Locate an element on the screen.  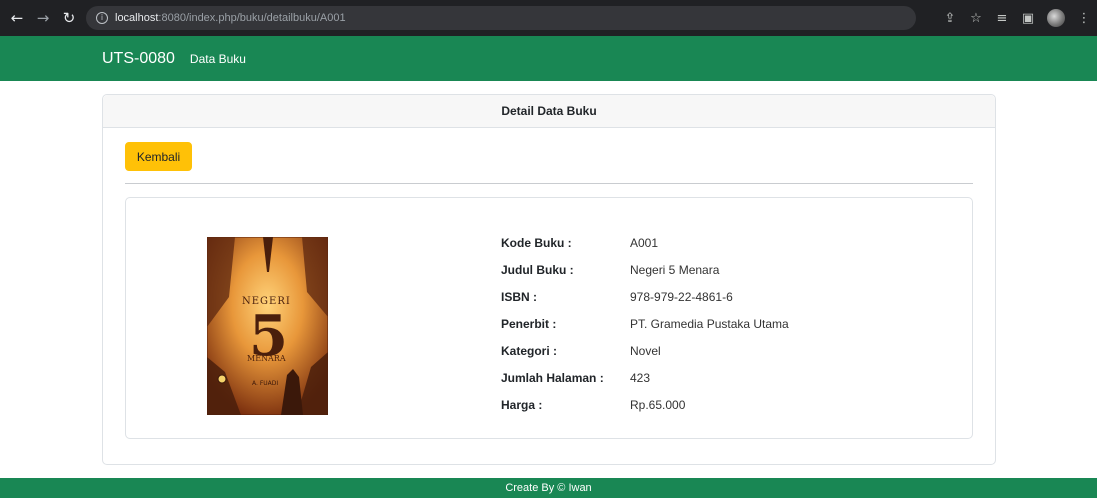
detail-value: Rp.65.000 is located at coordinates (658, 404).